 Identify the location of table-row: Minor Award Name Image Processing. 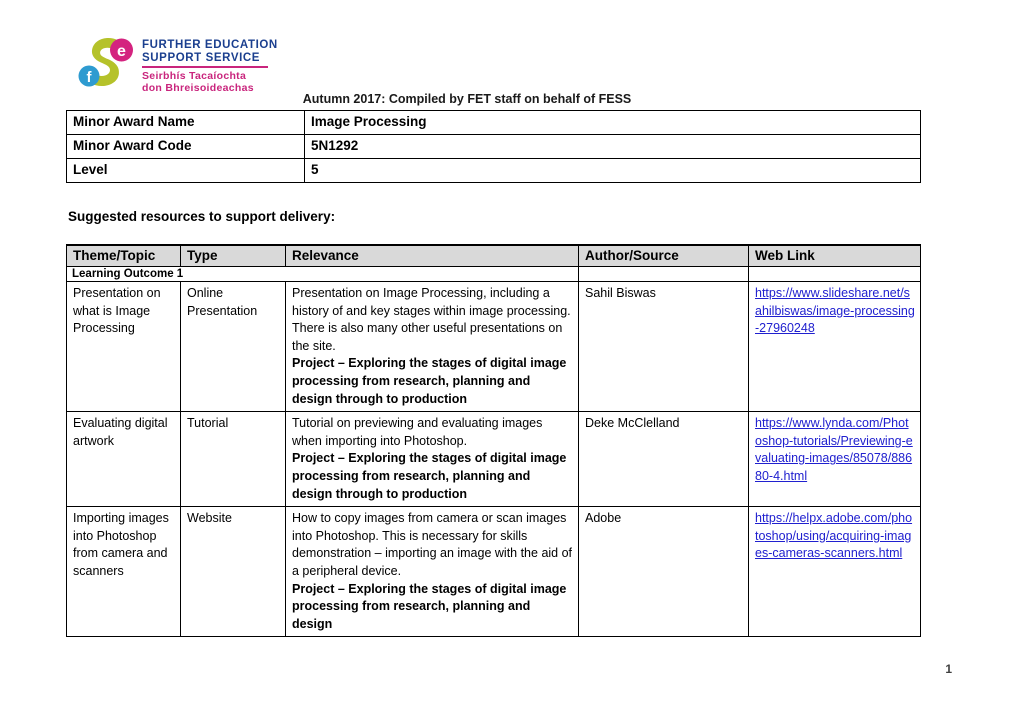
(493, 122).